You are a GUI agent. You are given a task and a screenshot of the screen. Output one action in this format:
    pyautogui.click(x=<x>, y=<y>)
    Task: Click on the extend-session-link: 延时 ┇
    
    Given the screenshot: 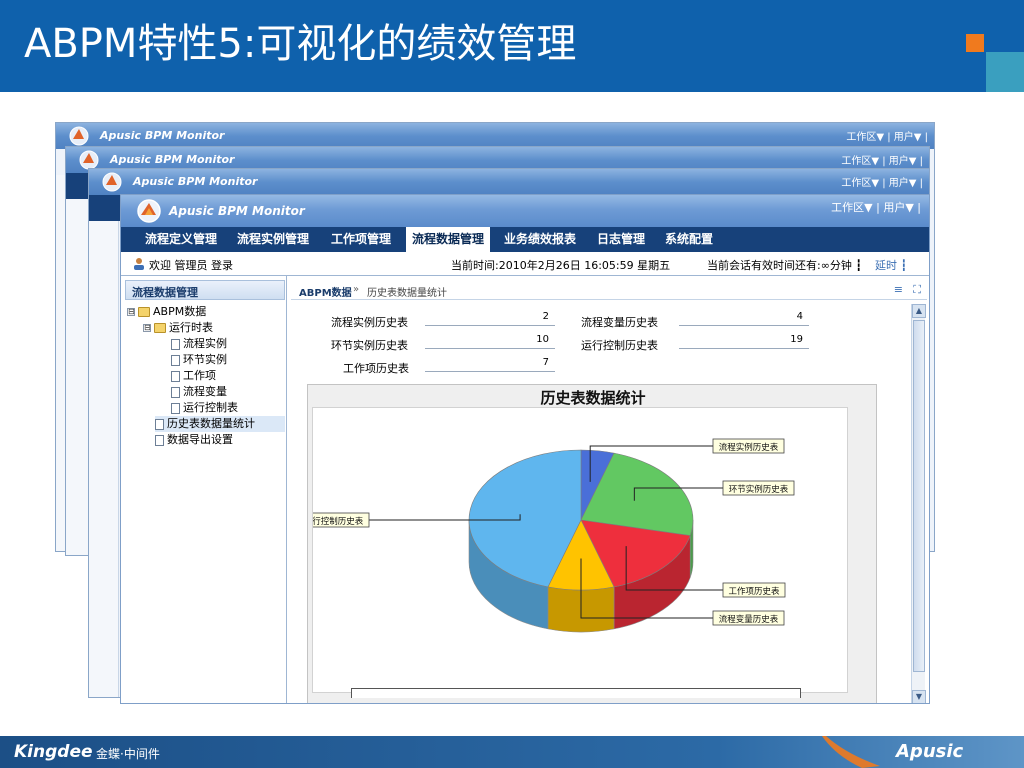 What is the action you would take?
    pyautogui.click(x=891, y=265)
    